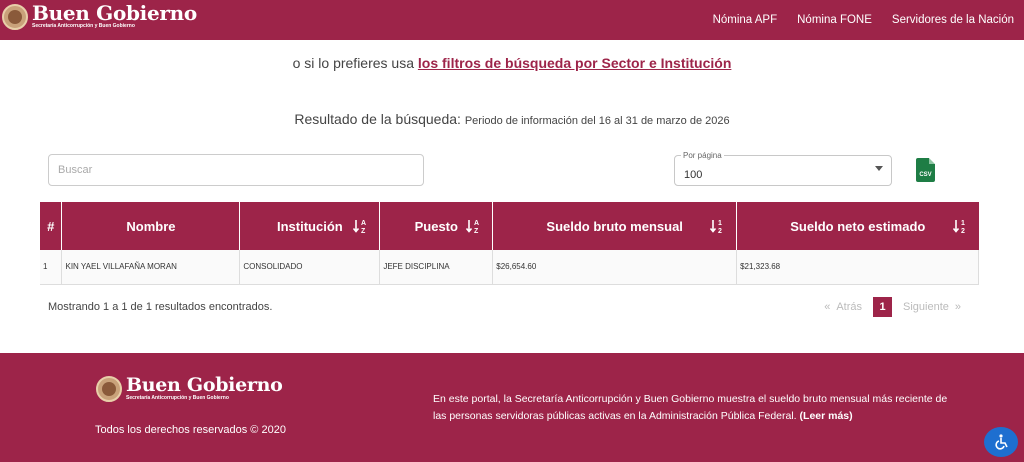  What do you see at coordinates (879, 168) in the screenshot?
I see `chevron-down-icon` at bounding box center [879, 168].